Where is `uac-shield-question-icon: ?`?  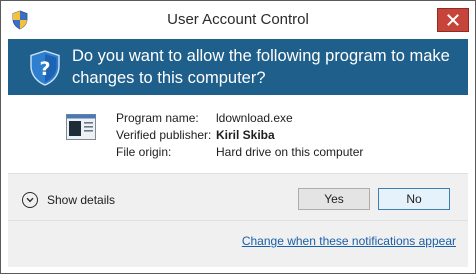
uac-shield-question-icon: ? is located at coordinates (45, 68).